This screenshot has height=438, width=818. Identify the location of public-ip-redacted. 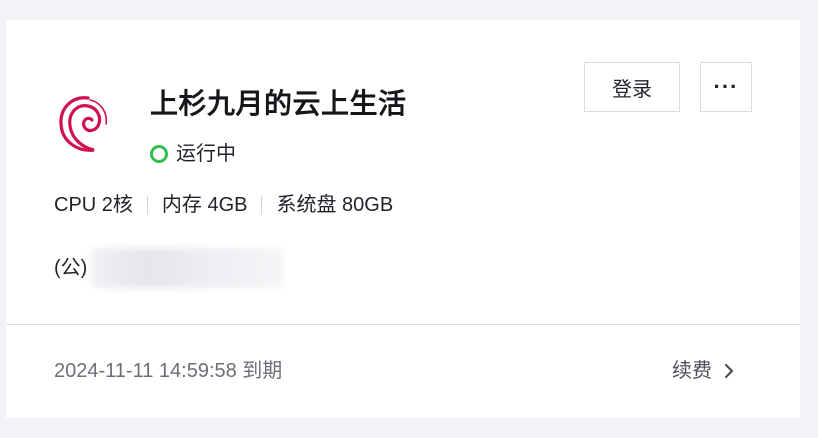
(187, 268).